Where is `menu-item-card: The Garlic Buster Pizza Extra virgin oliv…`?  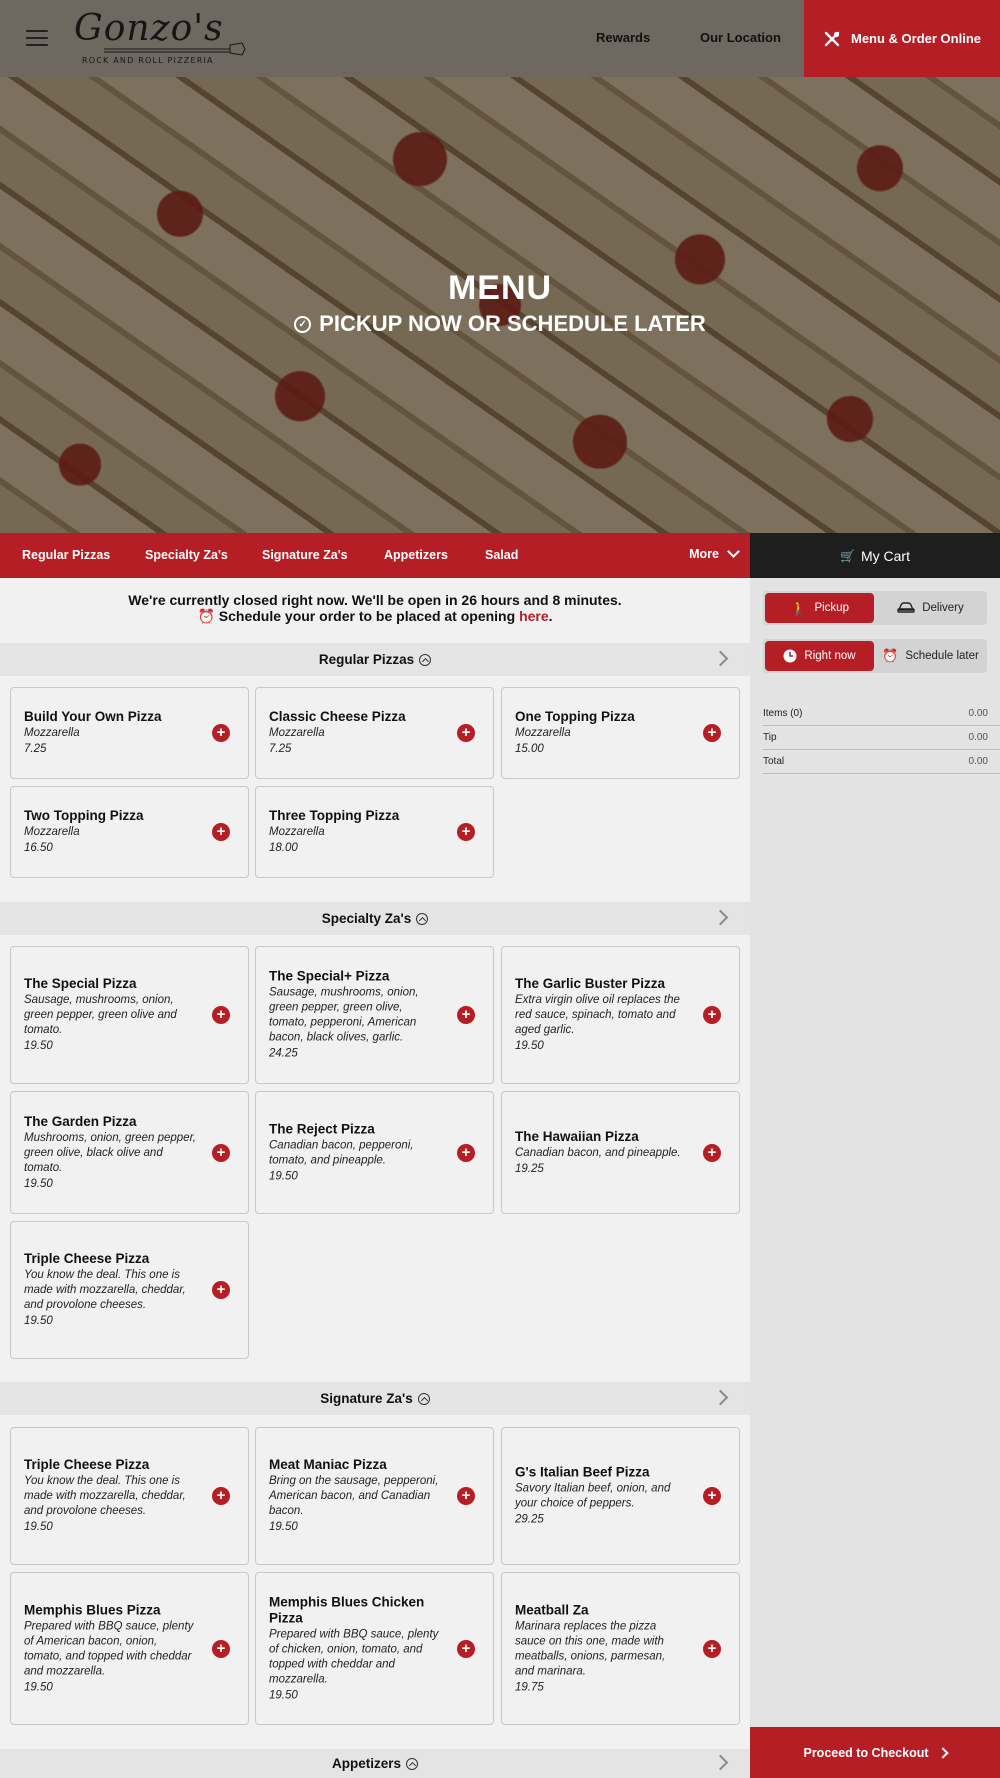 menu-item-card: The Garlic Buster Pizza Extra virgin oliv… is located at coordinates (620, 1015).